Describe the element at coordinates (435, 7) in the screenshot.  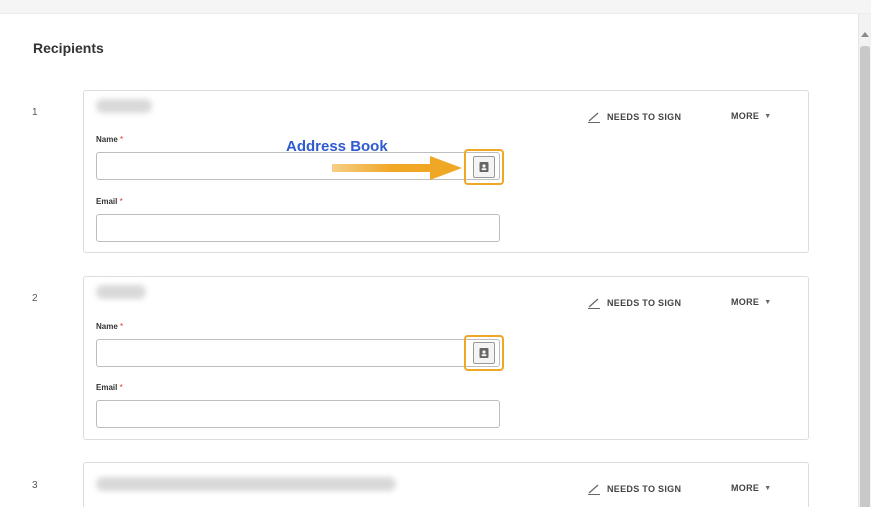
I see `top-bar` at that location.